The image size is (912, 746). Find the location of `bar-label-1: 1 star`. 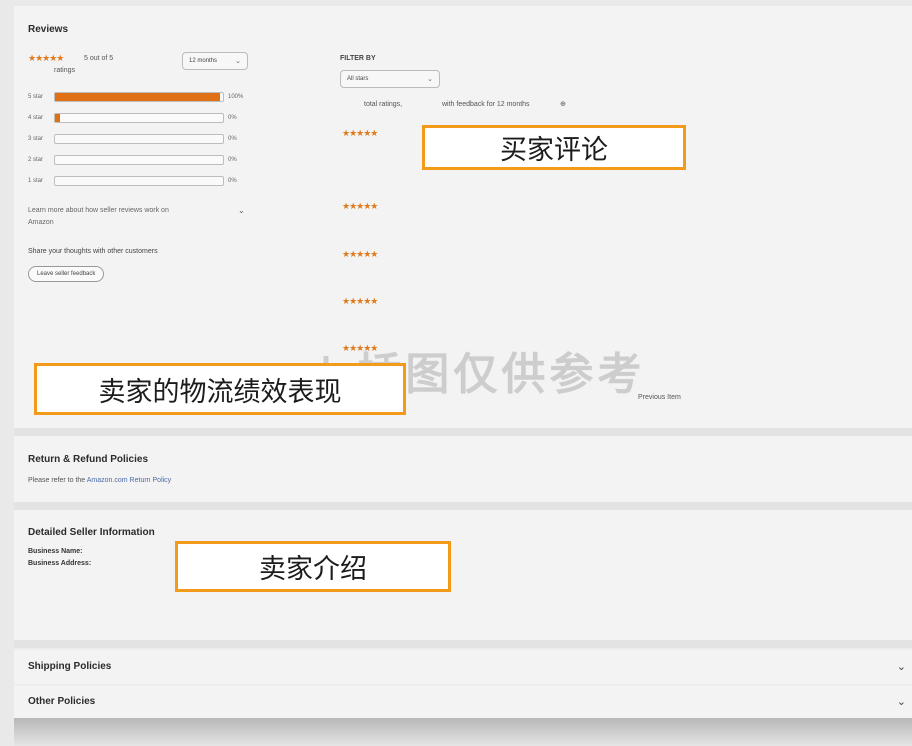

bar-label-1: 1 star is located at coordinates (36, 181).